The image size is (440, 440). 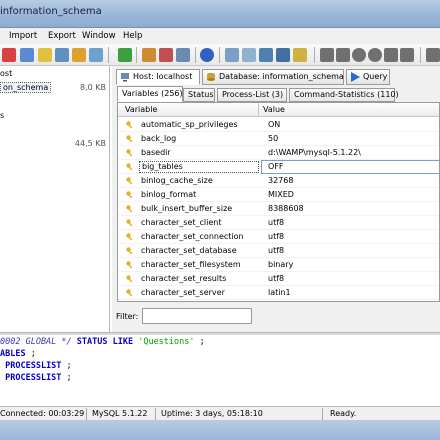 I want to click on tab-variables-label: Variables (256), so click(x=152, y=93).